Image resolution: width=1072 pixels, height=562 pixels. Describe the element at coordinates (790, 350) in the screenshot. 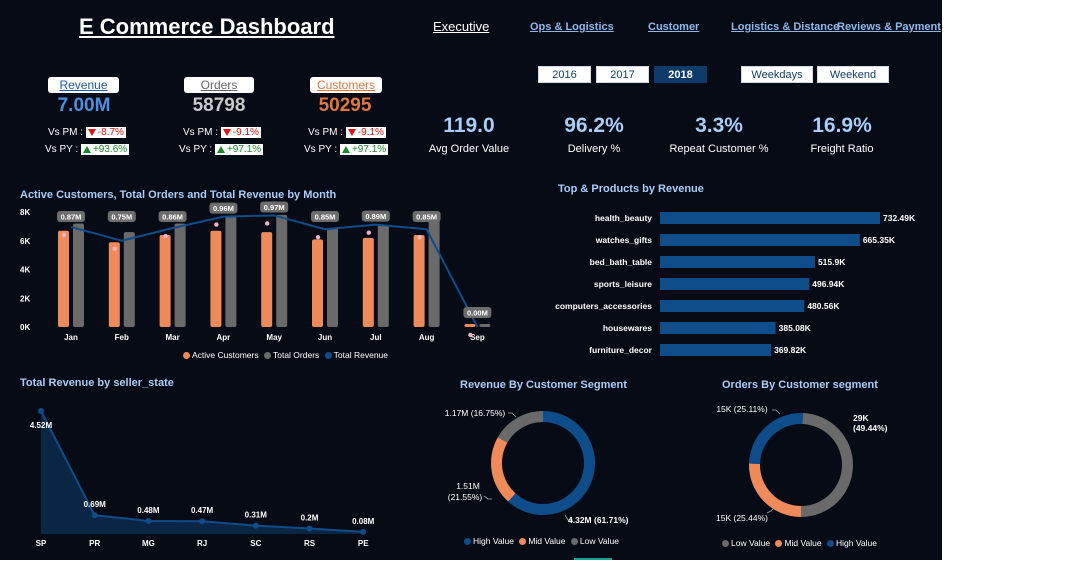

I see `product-revenue-label: 369.82K` at that location.